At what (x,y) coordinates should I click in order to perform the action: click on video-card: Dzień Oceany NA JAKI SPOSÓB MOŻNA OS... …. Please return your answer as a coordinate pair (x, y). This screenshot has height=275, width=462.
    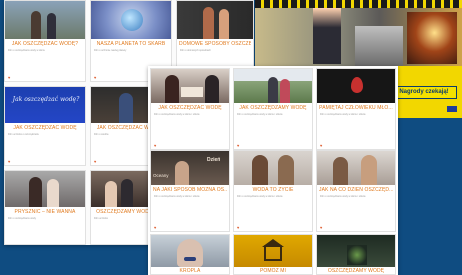
    Looking at the image, I should click on (190, 191).